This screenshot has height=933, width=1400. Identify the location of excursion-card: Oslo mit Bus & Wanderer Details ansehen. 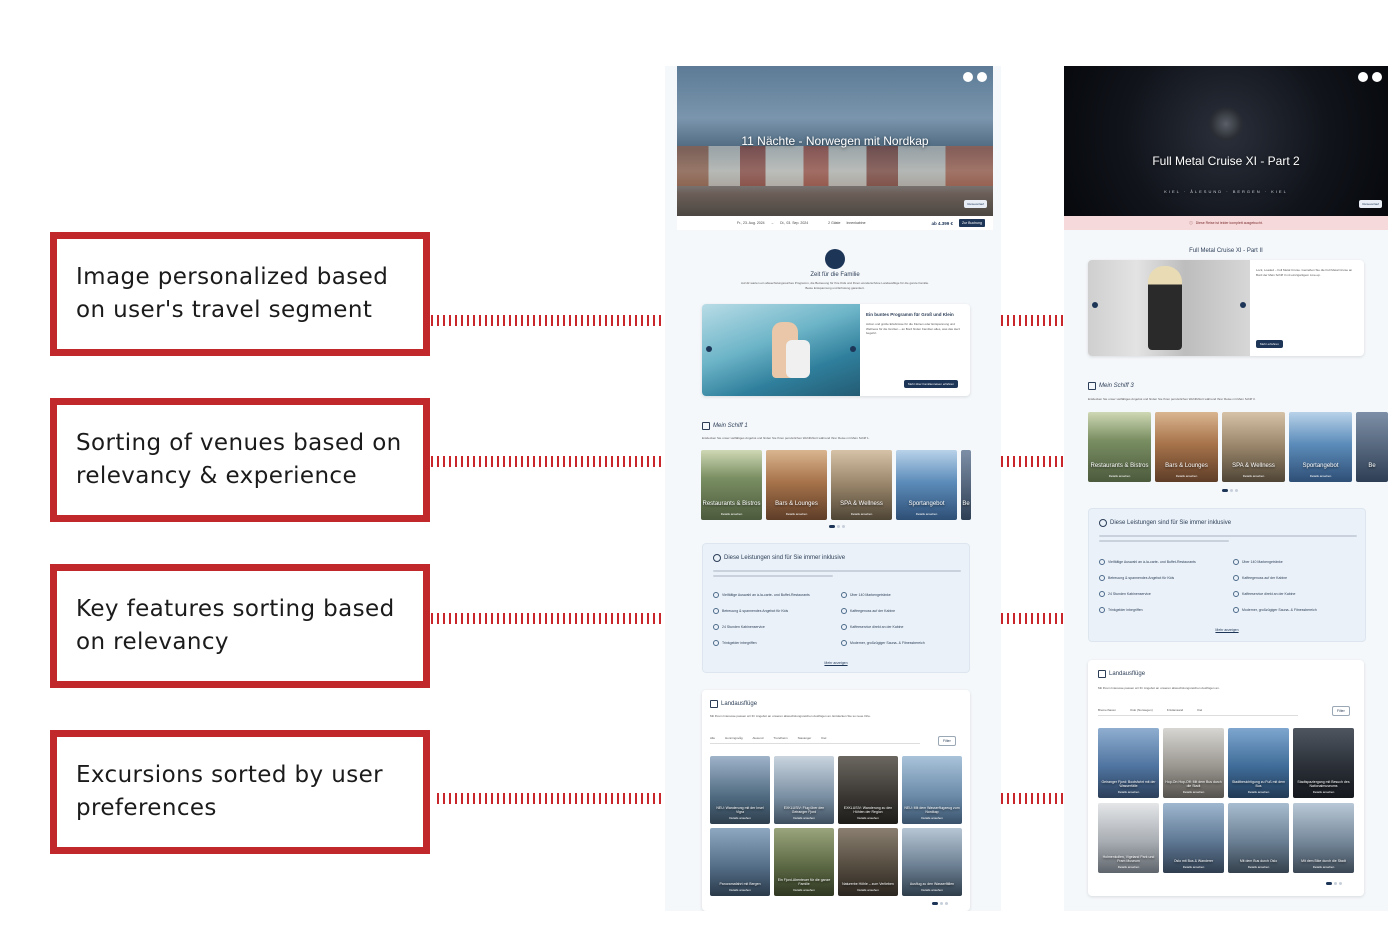
(1193, 838).